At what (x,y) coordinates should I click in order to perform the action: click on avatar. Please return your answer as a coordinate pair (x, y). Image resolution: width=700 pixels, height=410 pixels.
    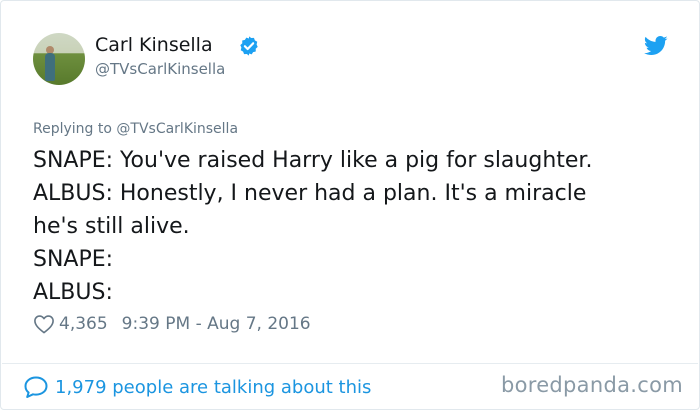
    Looking at the image, I should click on (59, 59).